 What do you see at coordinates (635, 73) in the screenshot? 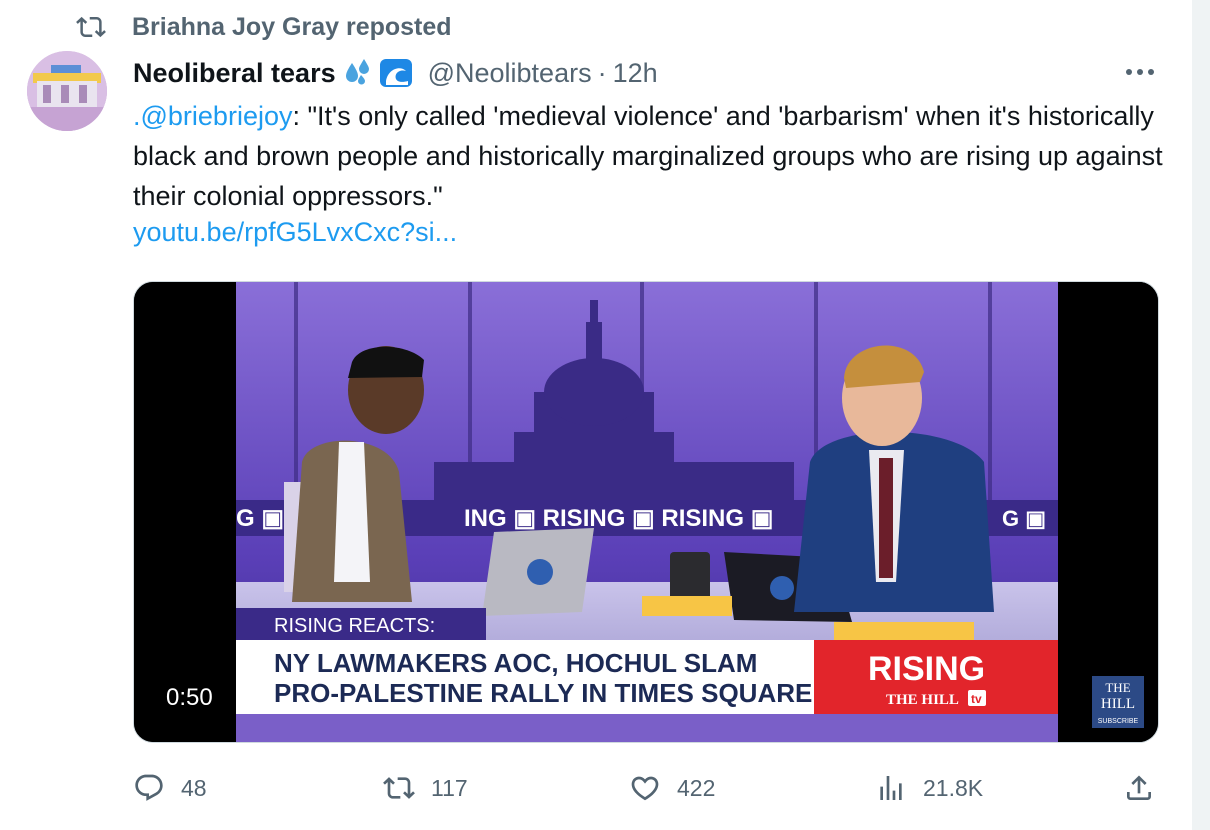
I see `tweet-time: 12h` at bounding box center [635, 73].